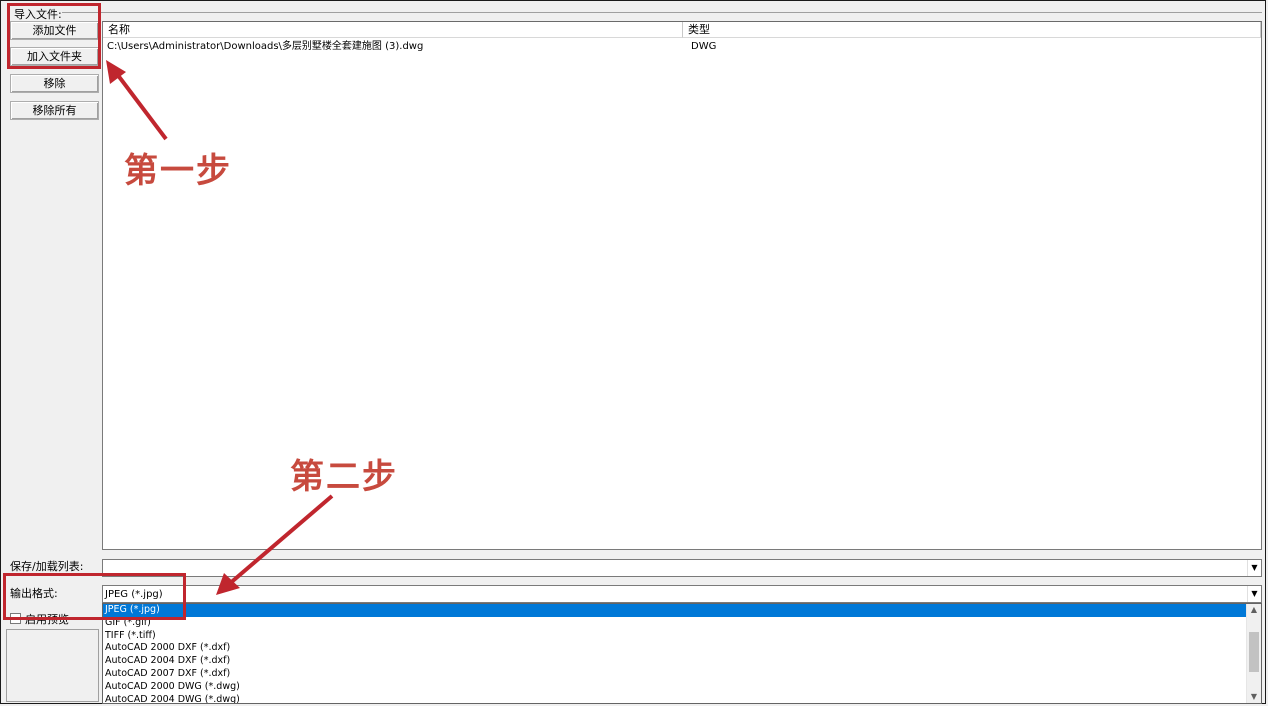  I want to click on file-type-cell: DWG, so click(704, 46).